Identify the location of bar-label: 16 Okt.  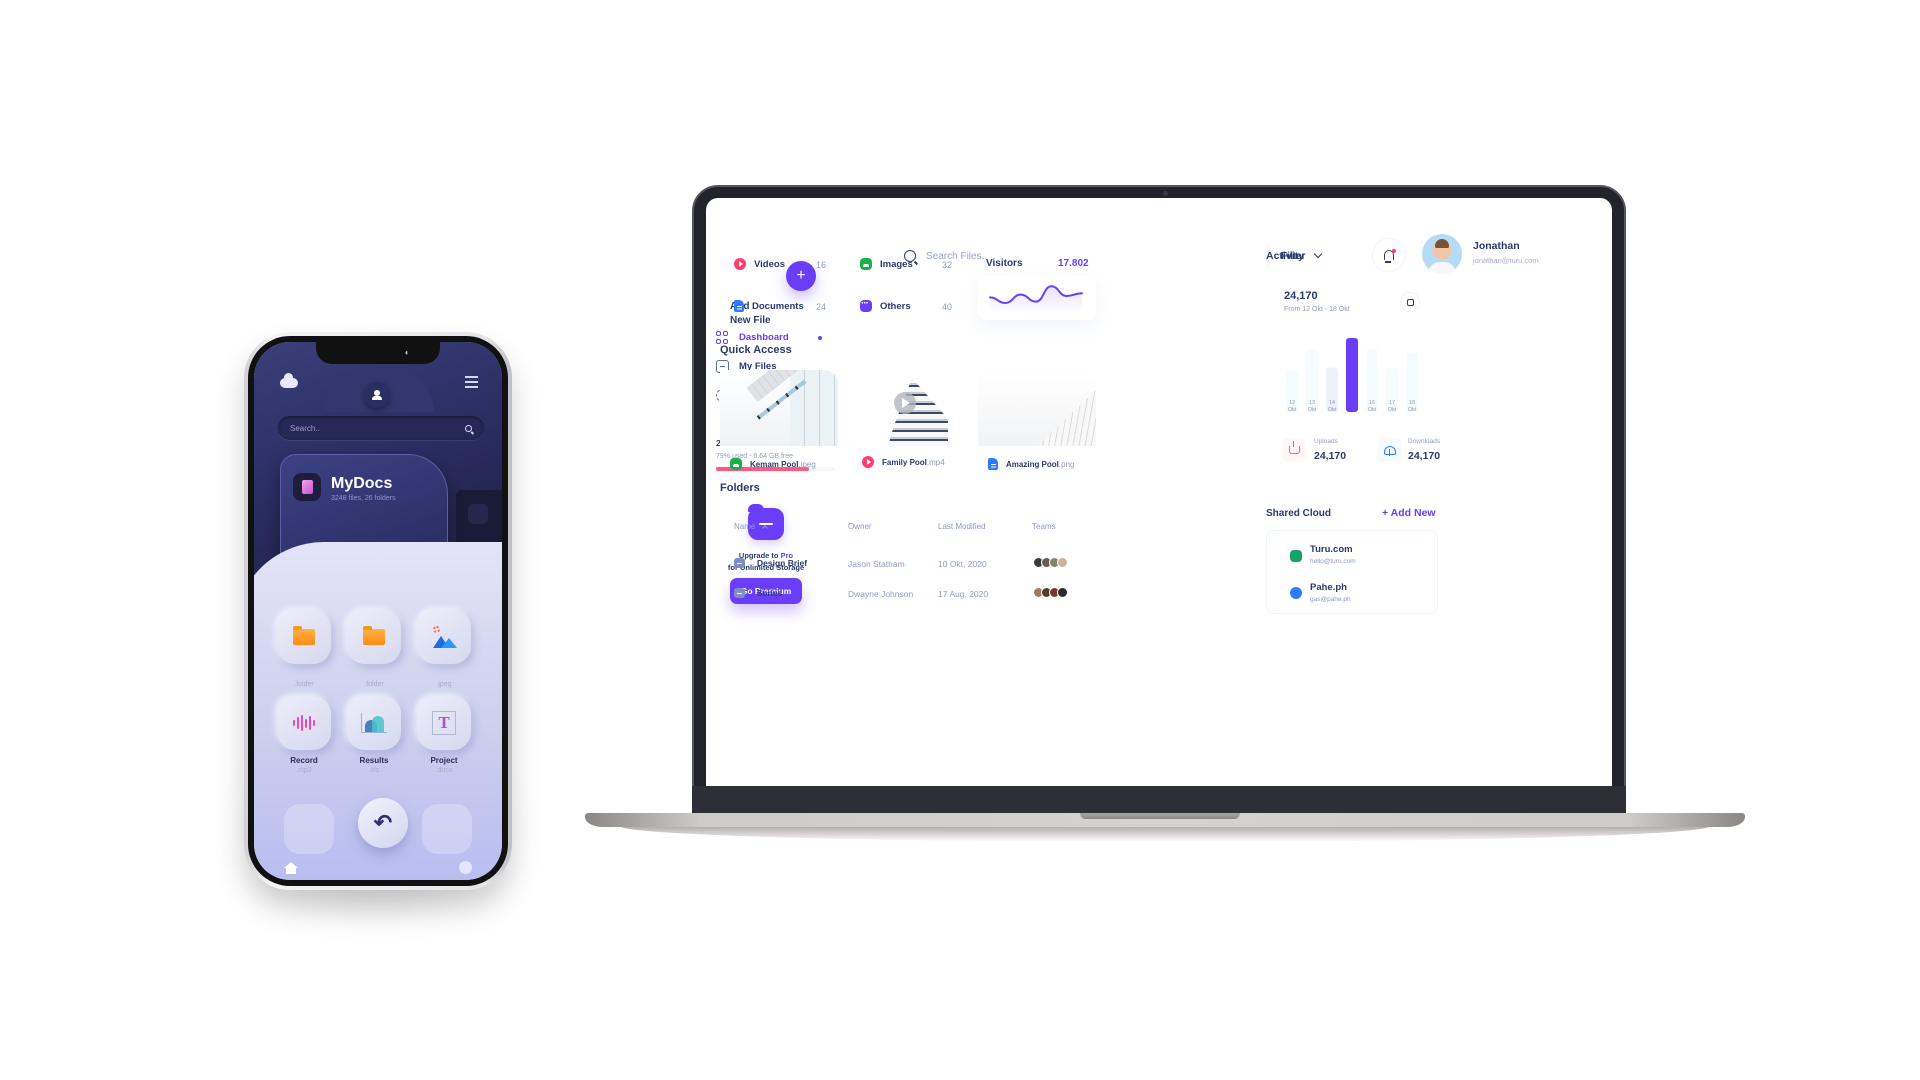
(1372, 407).